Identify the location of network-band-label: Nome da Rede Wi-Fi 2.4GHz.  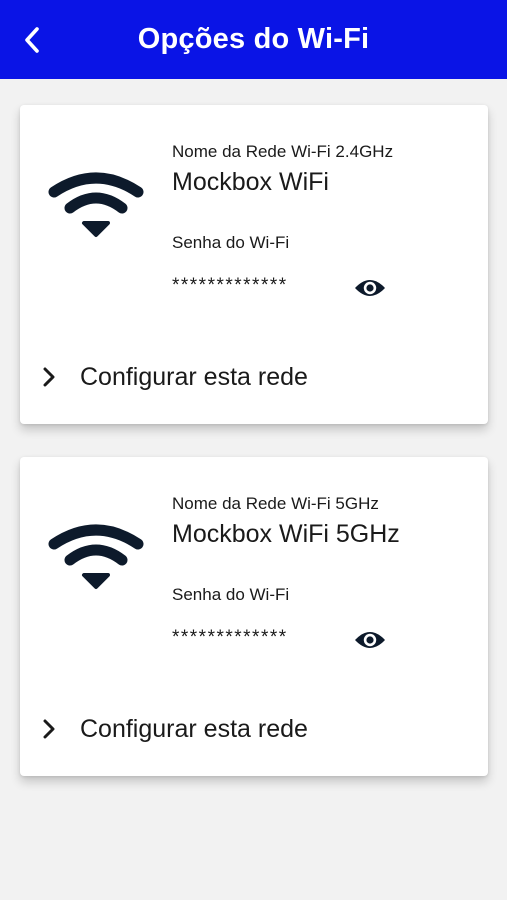
(283, 151).